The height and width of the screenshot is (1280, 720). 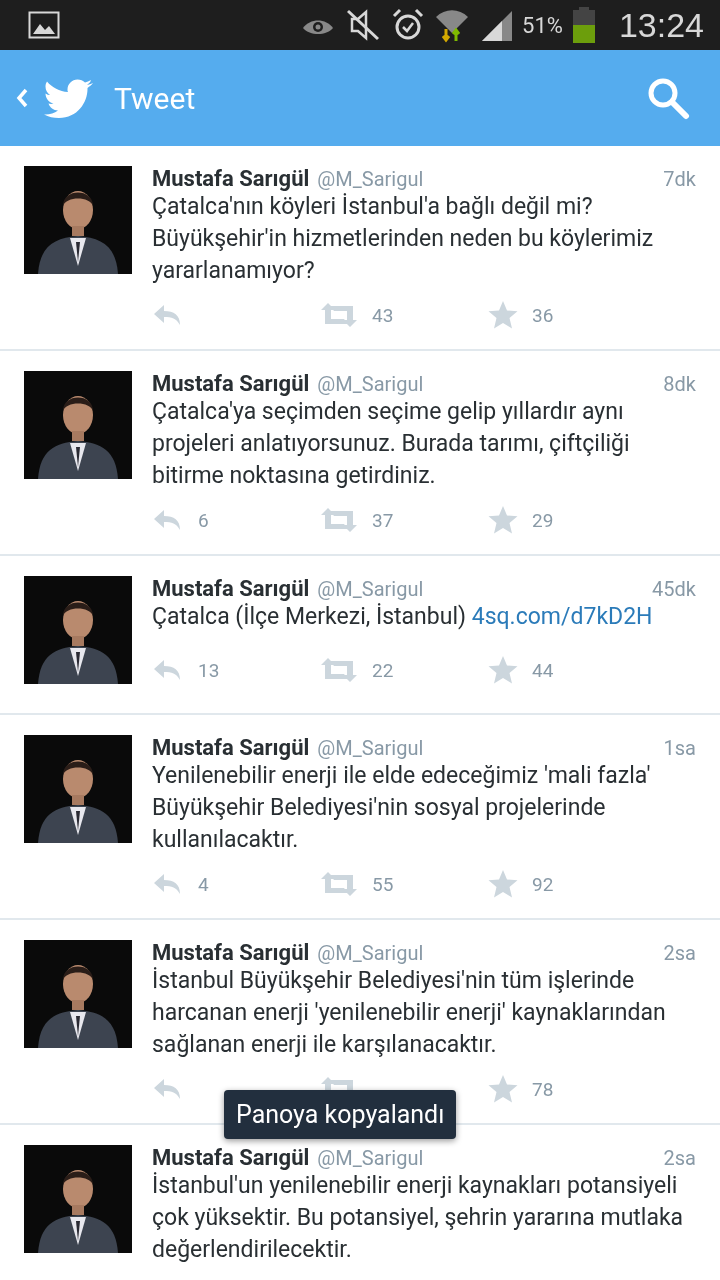 I want to click on clock: 13:24, so click(x=661, y=25).